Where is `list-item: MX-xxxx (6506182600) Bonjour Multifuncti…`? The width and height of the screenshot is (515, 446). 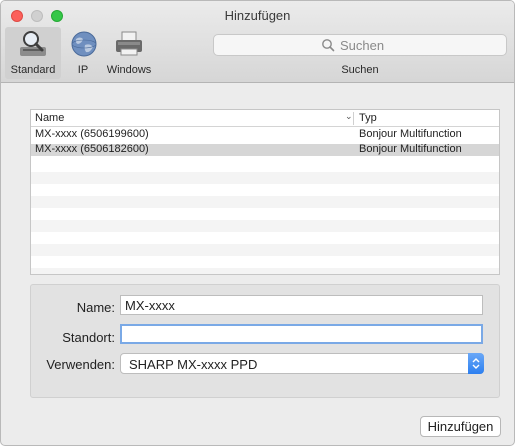 list-item: MX-xxxx (6506182600) Bonjour Multifuncti… is located at coordinates (265, 149).